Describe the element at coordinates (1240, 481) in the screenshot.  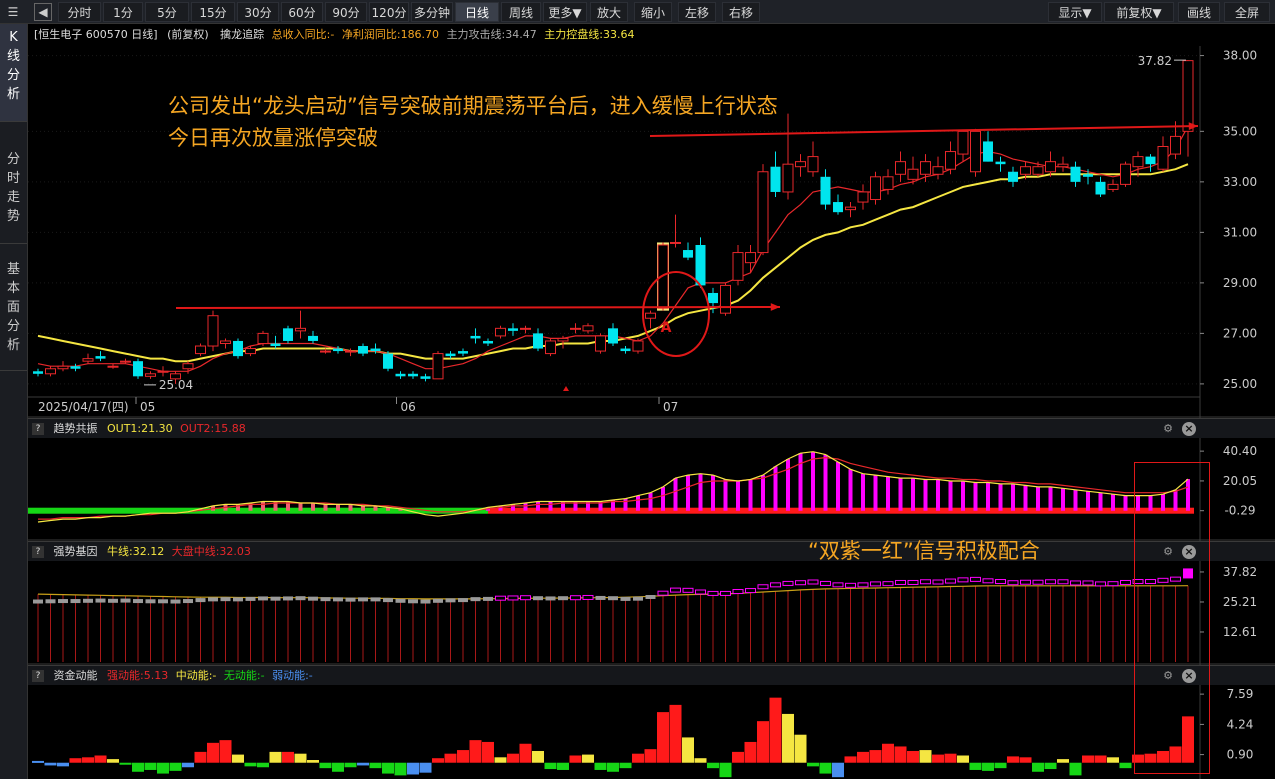
I see `y-tick-label: 20.05` at that location.